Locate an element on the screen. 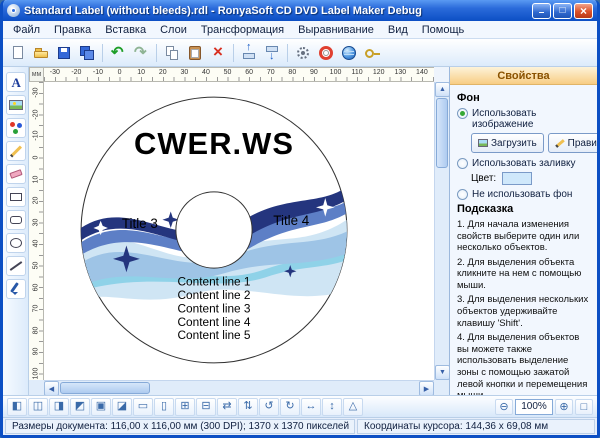 The image size is (600, 438). horizontal-scrollbar: ◀ ▶ is located at coordinates (239, 388).